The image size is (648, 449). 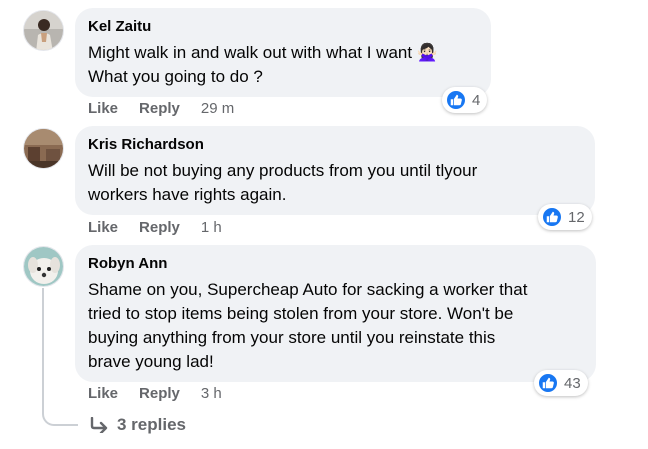 What do you see at coordinates (565, 217) in the screenshot?
I see `reaction-count-badge: 12` at bounding box center [565, 217].